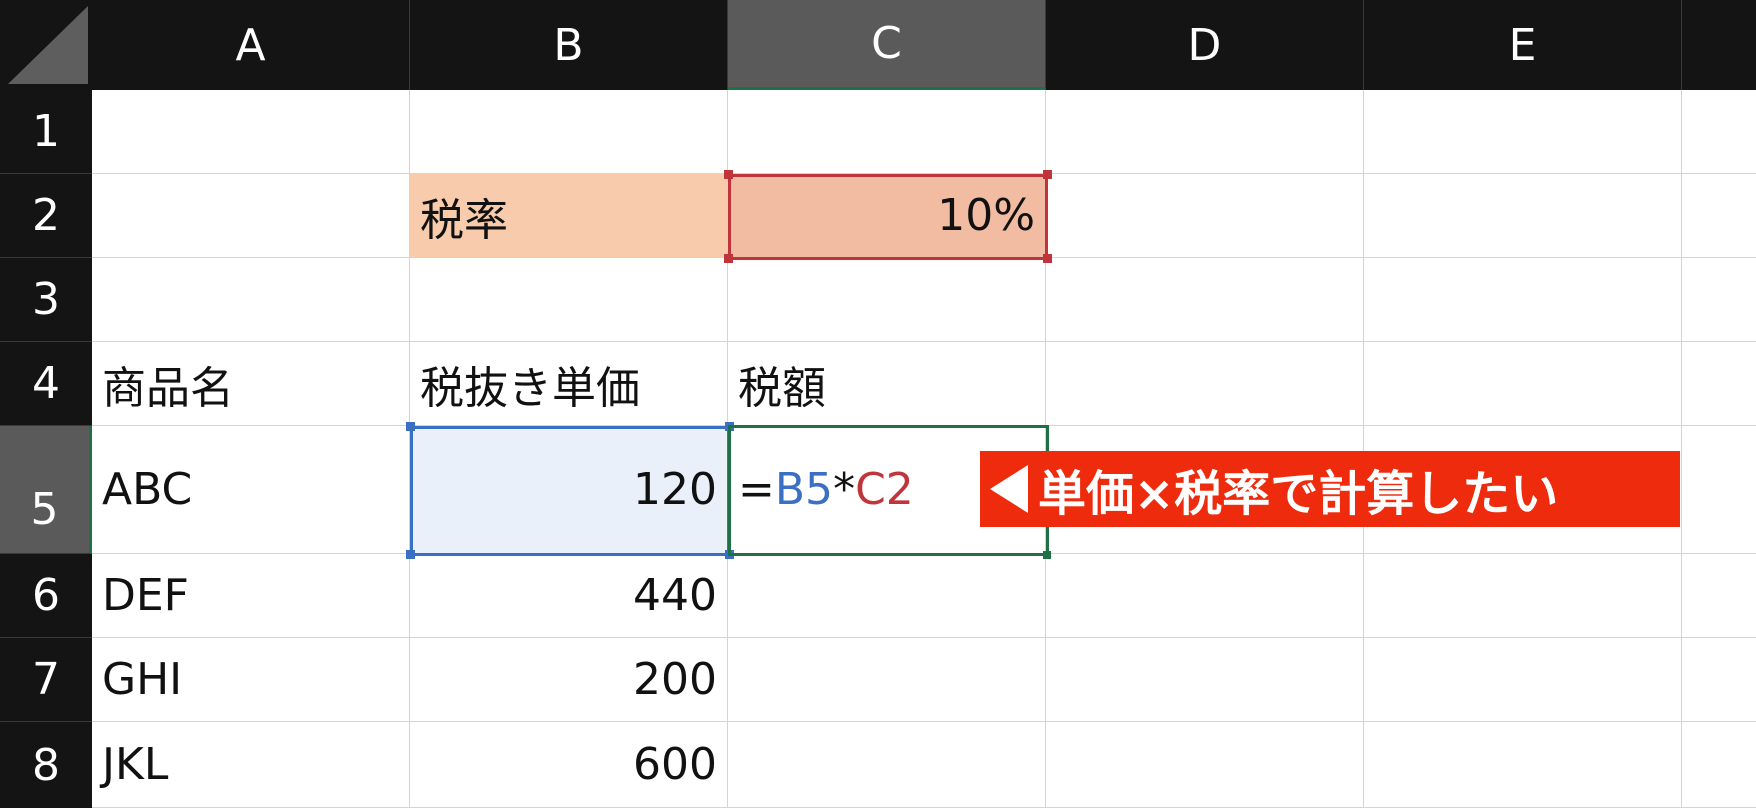  Describe the element at coordinates (1047, 258) in the screenshot. I see `reference-handle-c2-br` at that location.